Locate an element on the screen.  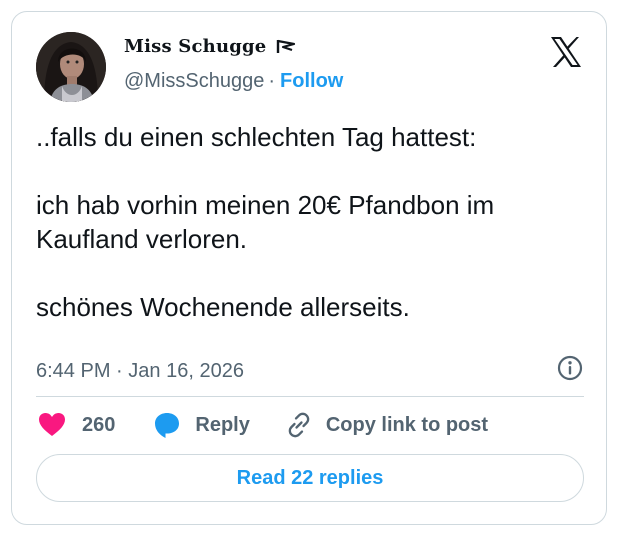
x-logo-icon is located at coordinates (566, 52).